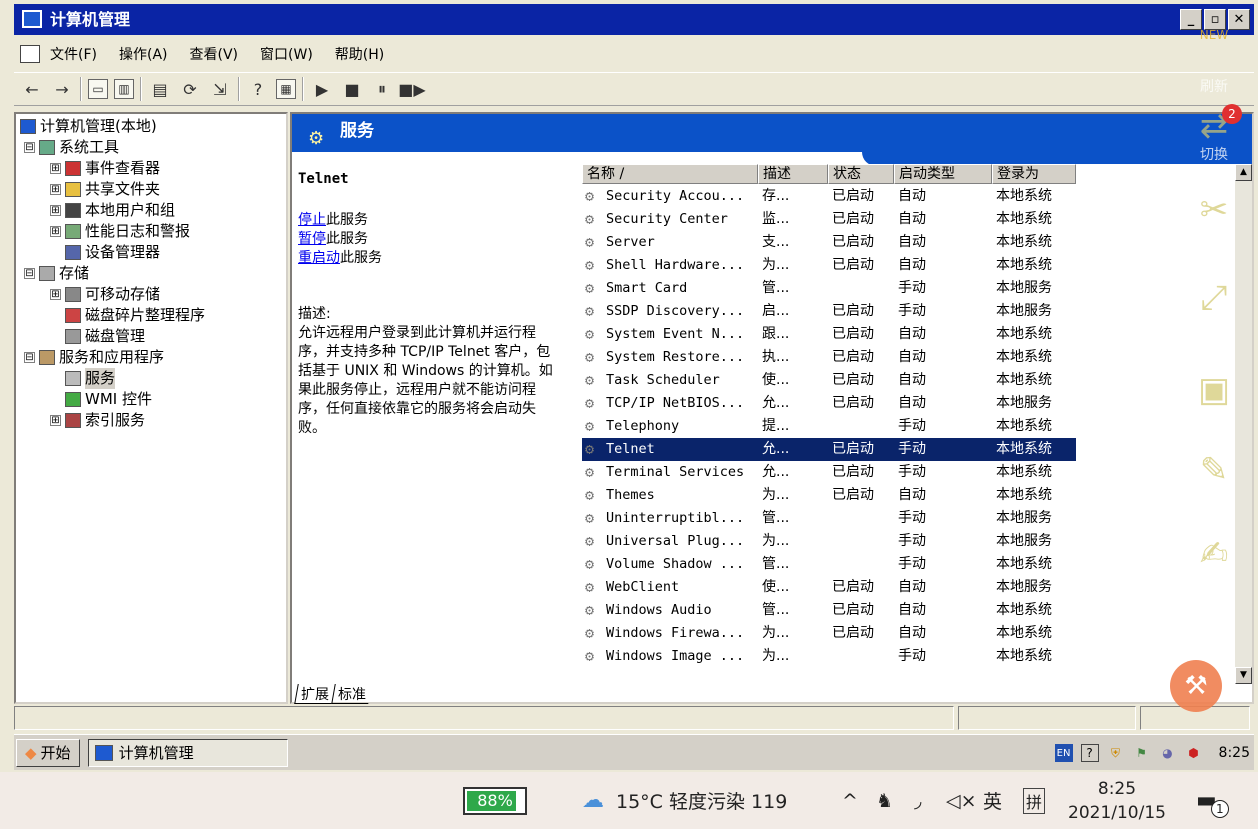  Describe the element at coordinates (829, 587) in the screenshot. I see `table-row: WebClient使... 已启动 自动 本地服务` at that location.